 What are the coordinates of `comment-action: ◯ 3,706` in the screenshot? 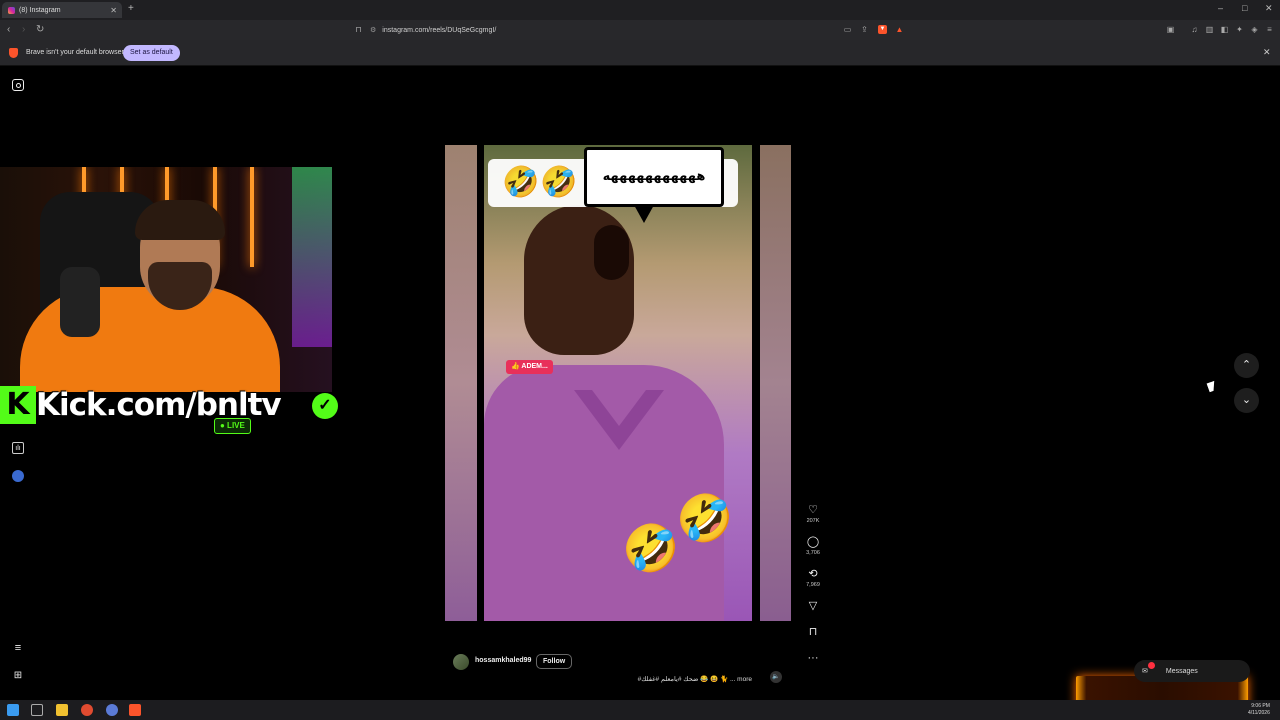 It's located at (813, 546).